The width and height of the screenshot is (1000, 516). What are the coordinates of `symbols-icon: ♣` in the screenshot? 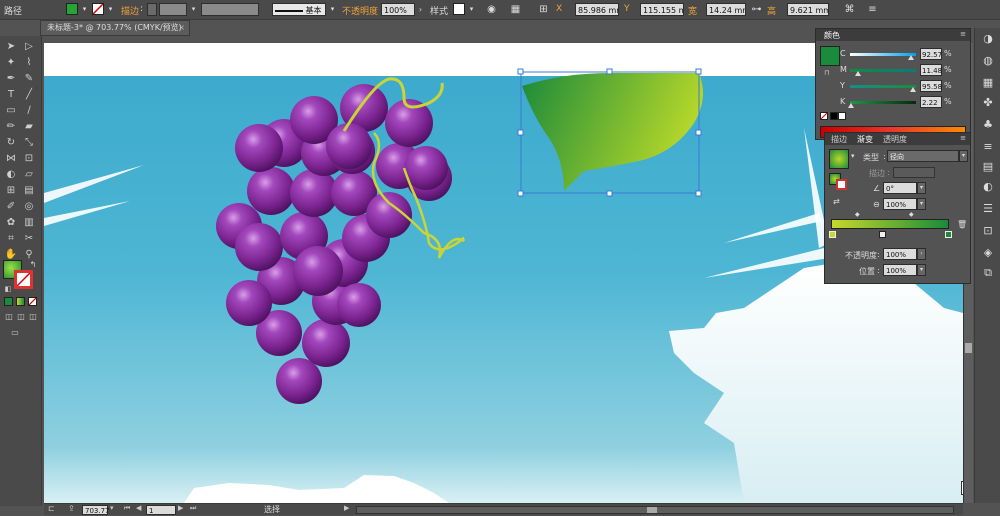 It's located at (988, 125).